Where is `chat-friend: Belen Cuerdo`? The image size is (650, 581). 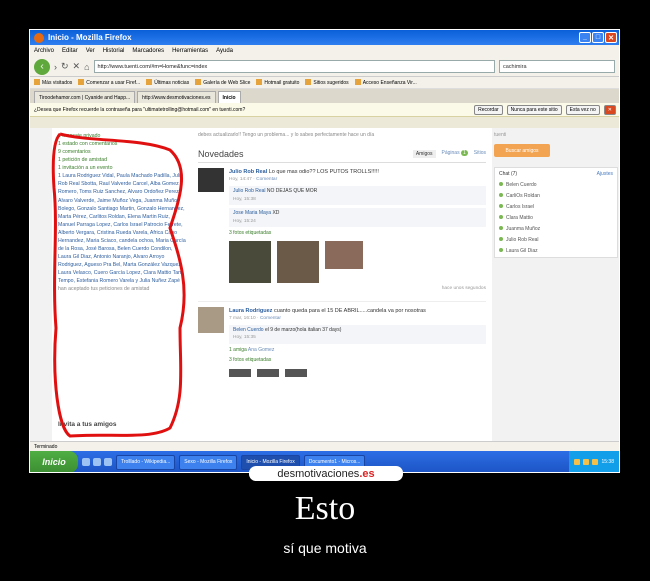
chat-friend: Belen Cuerdo is located at coordinates (556, 185).